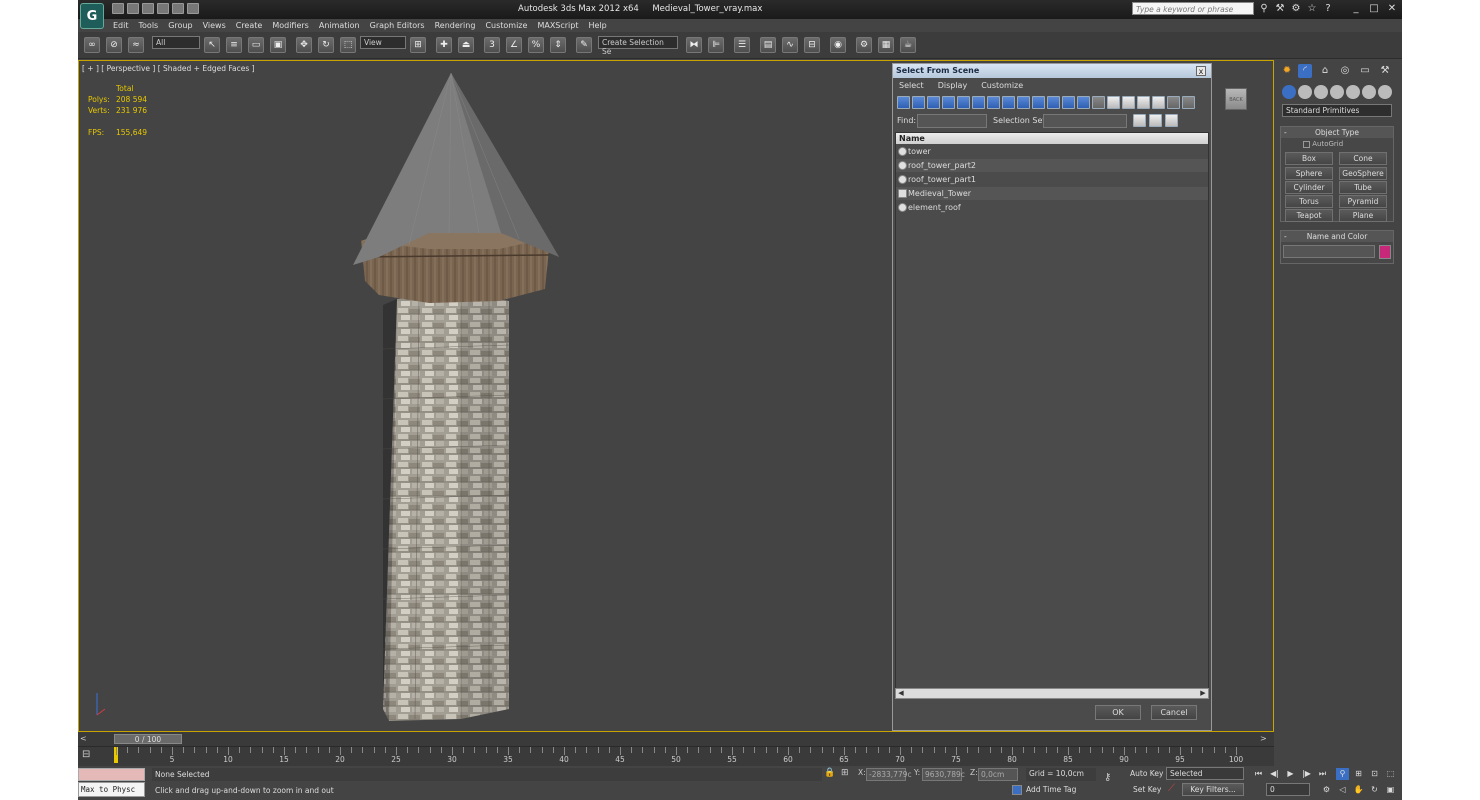  Describe the element at coordinates (598, 25) in the screenshot. I see `menu-help: Help` at that location.